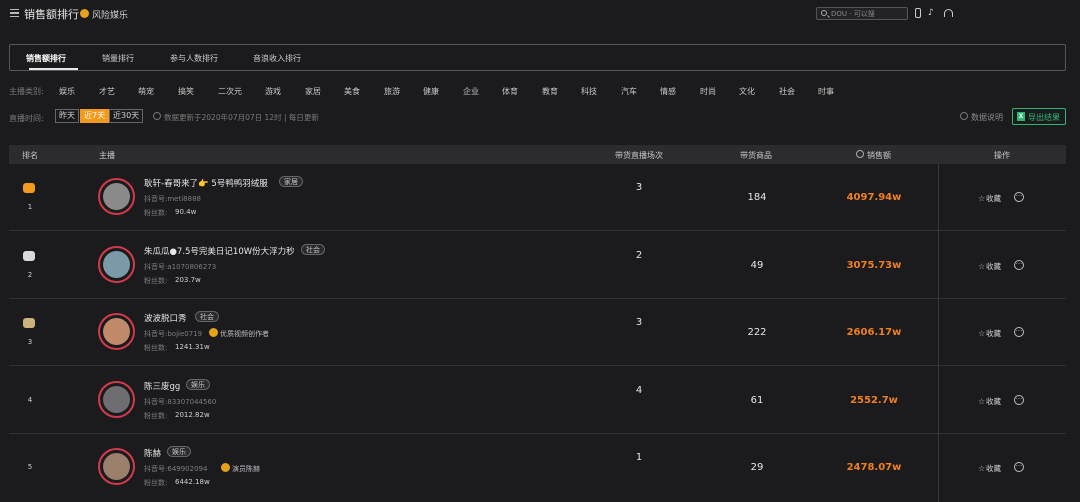 The width and height of the screenshot is (1080, 502). Describe the element at coordinates (95, 116) in the screenshot. I see `time-option-7days: 近7天` at that location.